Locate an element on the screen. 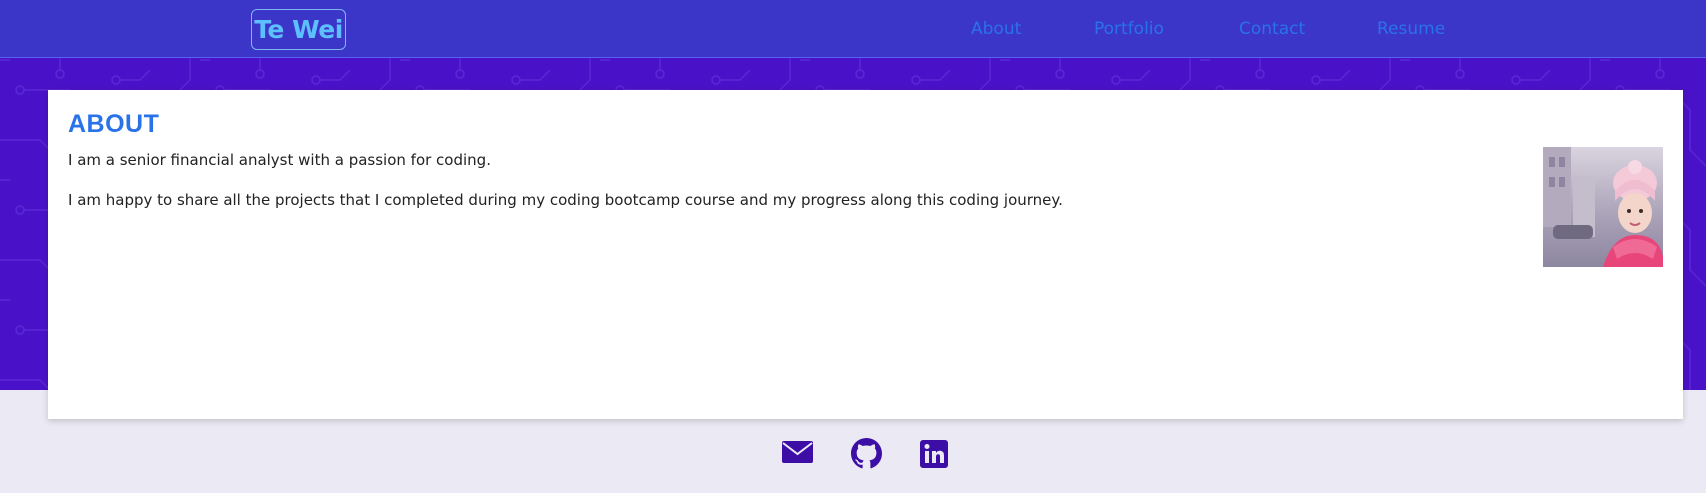  nav-link-contact: Contact is located at coordinates (1272, 29).